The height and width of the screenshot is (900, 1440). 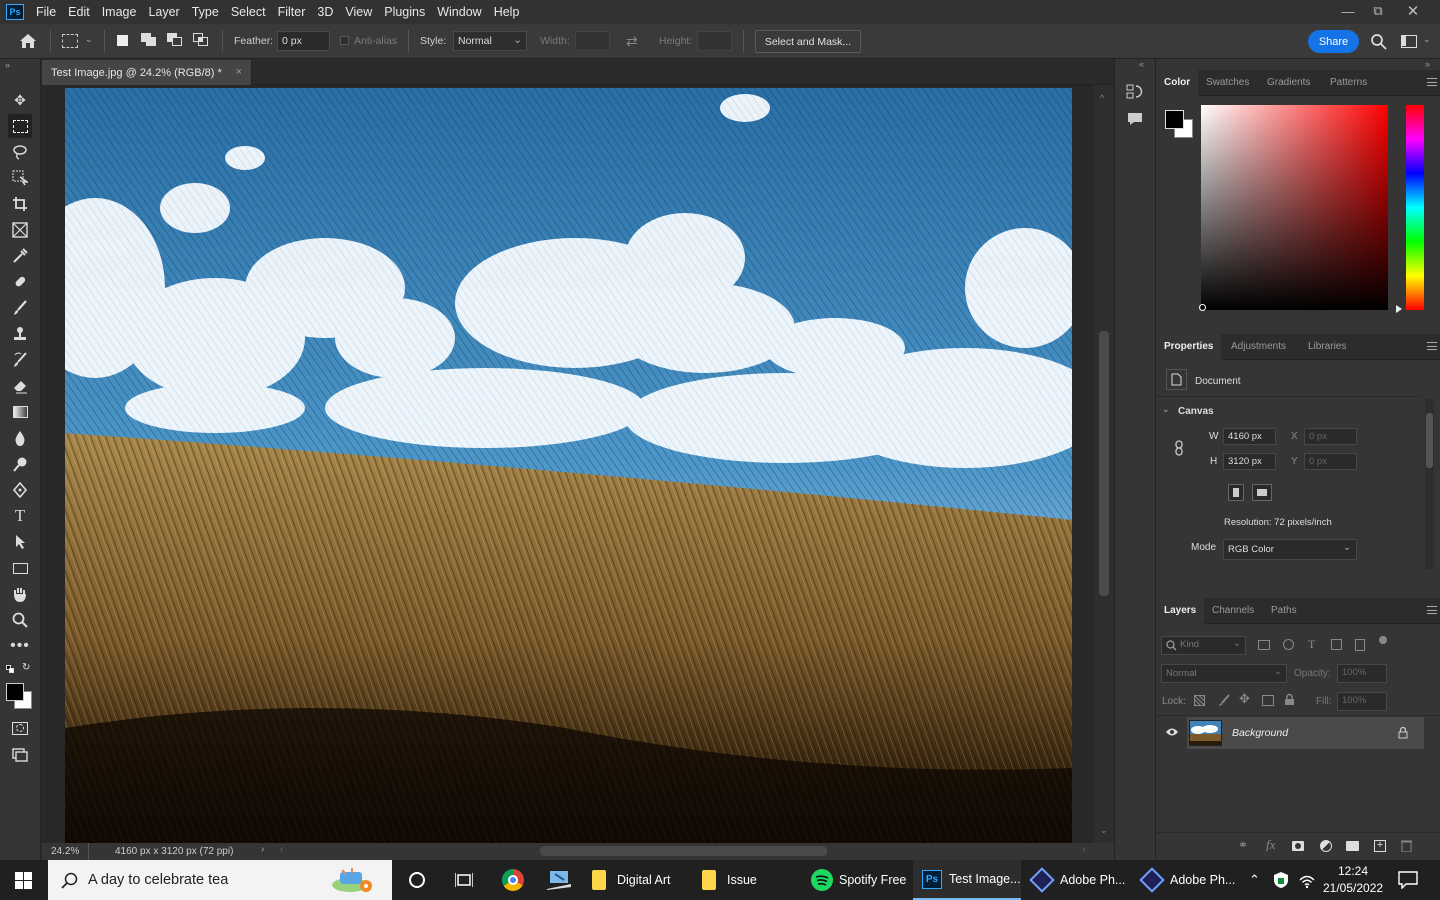 I want to click on filter-shape-icon, so click(x=1336, y=644).